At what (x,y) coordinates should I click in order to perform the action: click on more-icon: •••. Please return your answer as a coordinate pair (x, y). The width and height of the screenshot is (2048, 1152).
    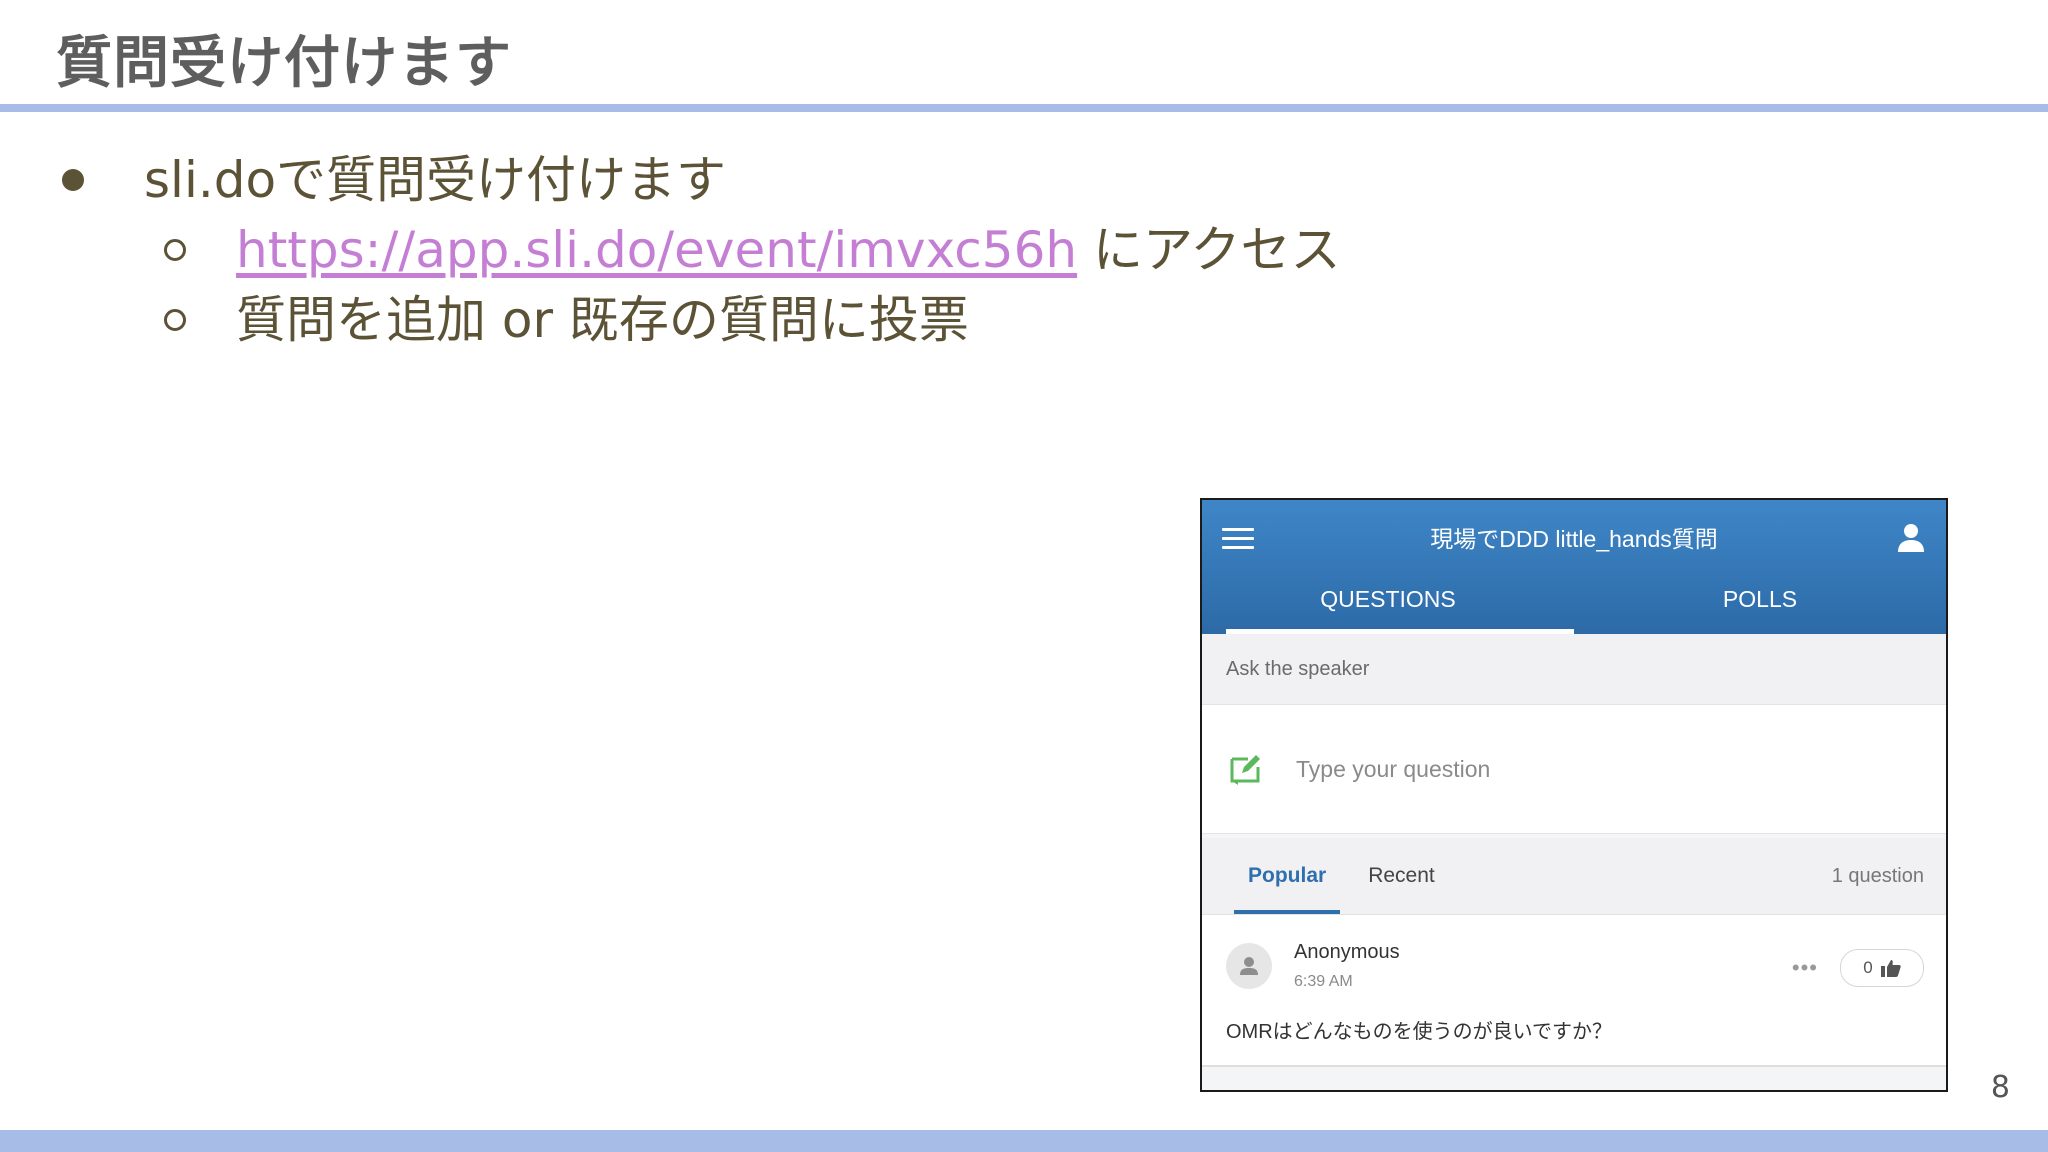
    Looking at the image, I should click on (1805, 968).